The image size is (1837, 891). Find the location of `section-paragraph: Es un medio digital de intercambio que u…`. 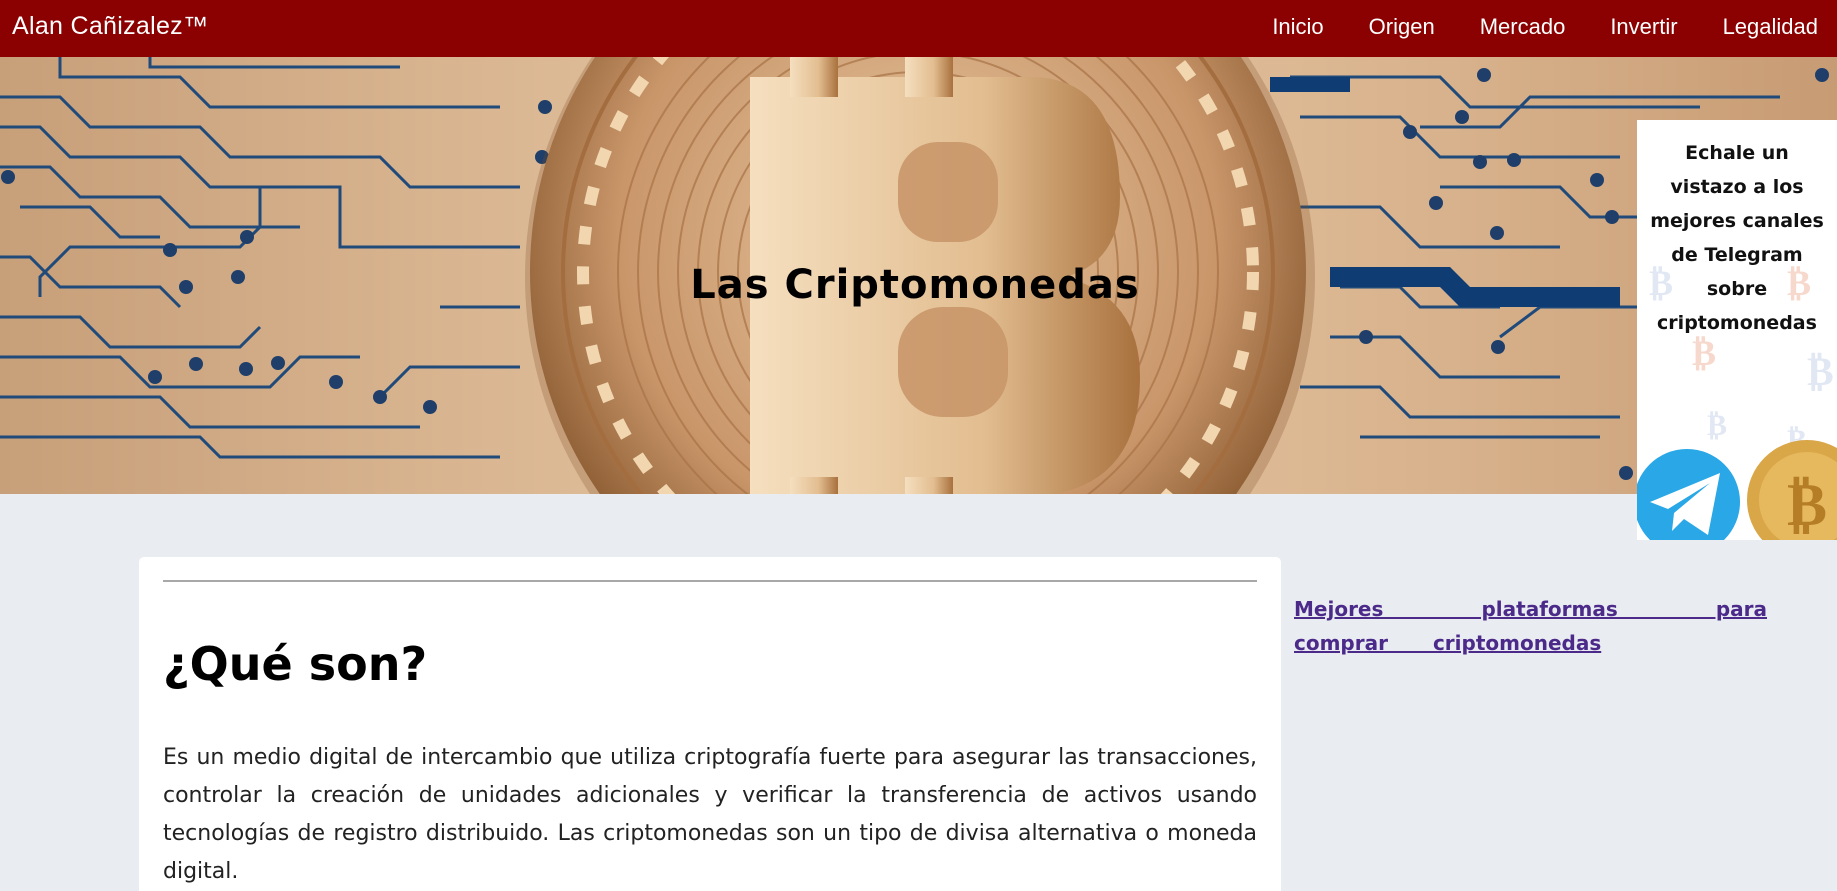

section-paragraph: Es un medio digital de intercambio que u… is located at coordinates (710, 814).